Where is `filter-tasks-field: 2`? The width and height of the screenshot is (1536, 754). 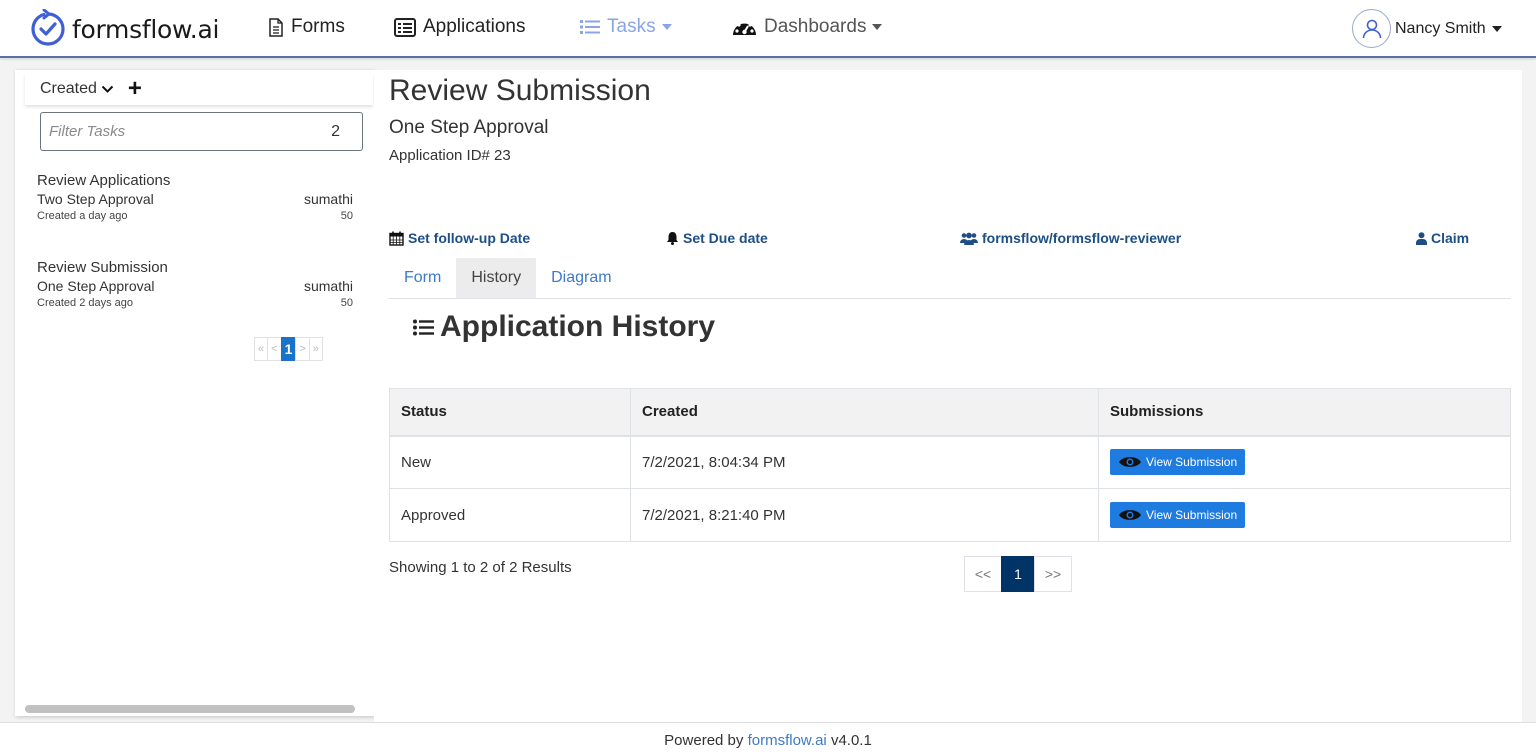
filter-tasks-field: 2 is located at coordinates (201, 131).